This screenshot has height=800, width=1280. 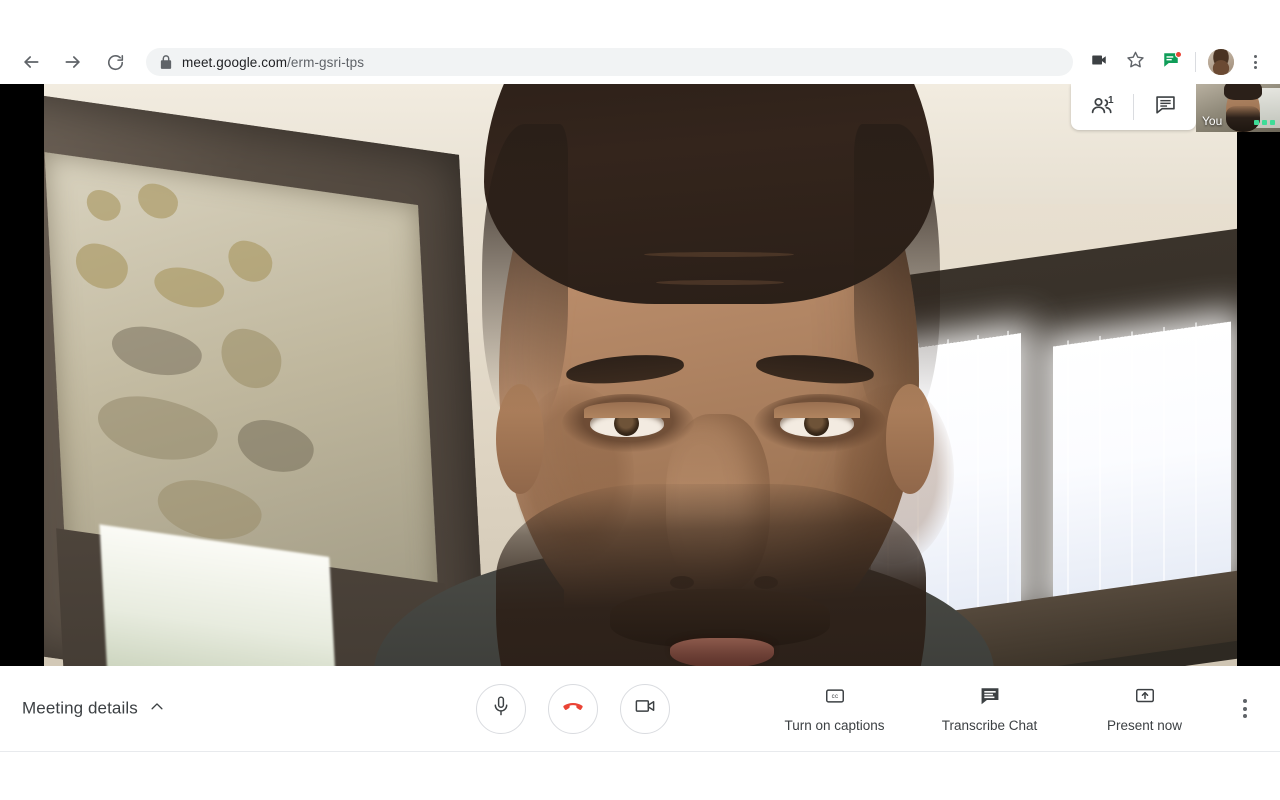 I want to click on microphone-button, so click(x=501, y=708).